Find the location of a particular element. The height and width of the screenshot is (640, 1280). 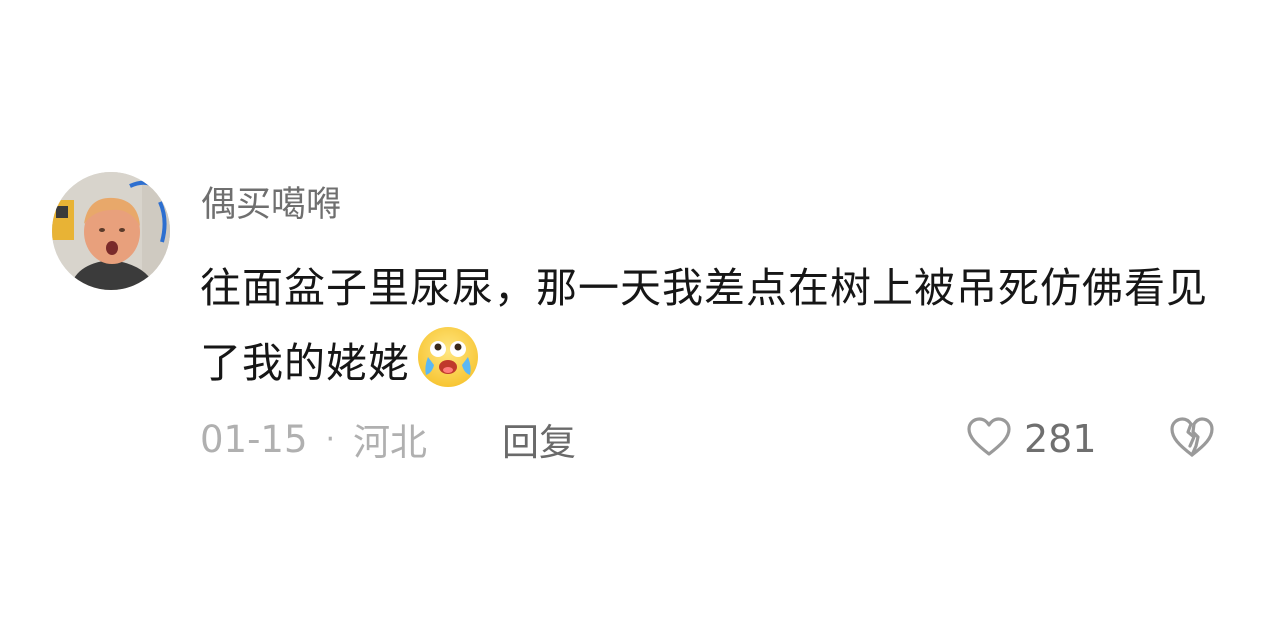

laughing-crying-emoji-icon is located at coordinates (448, 357).